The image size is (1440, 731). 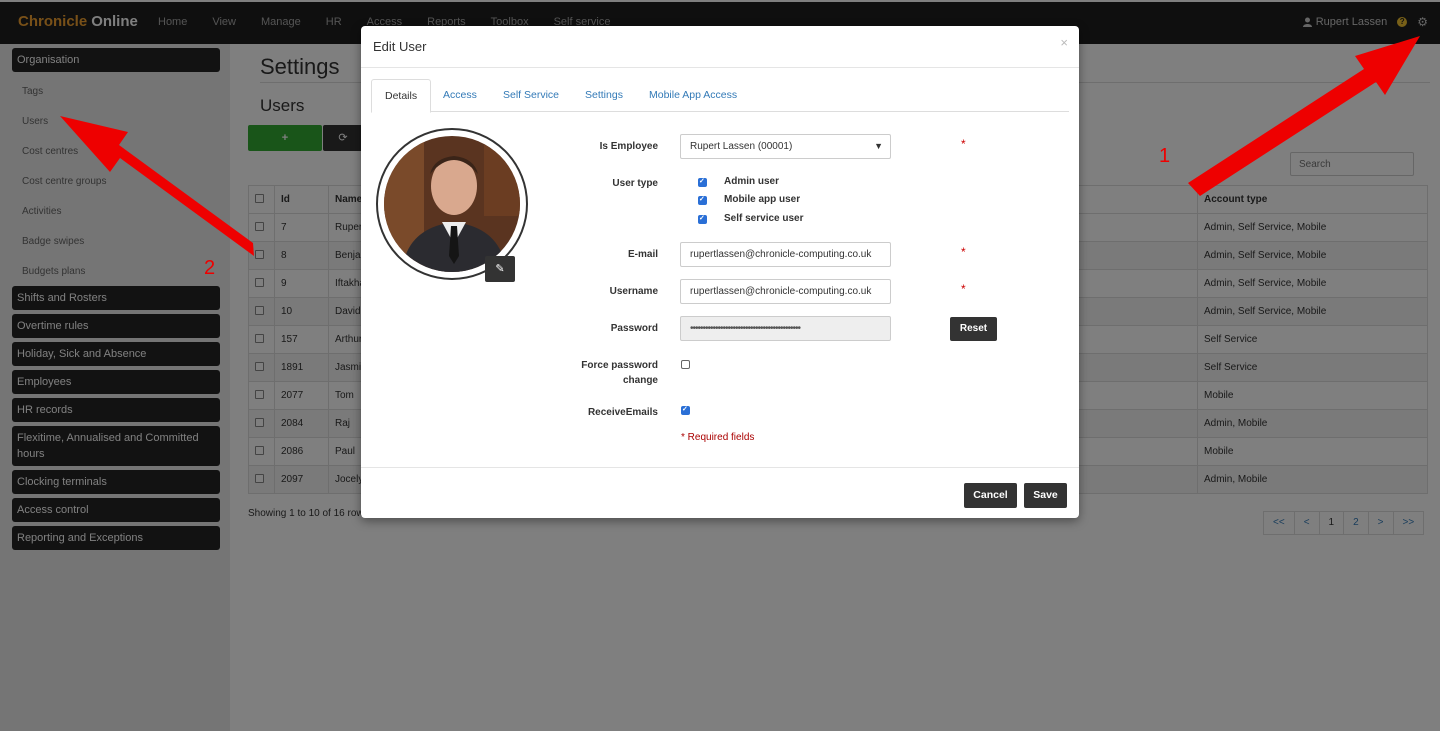 I want to click on annotation-label-1: 1, so click(x=1165, y=156).